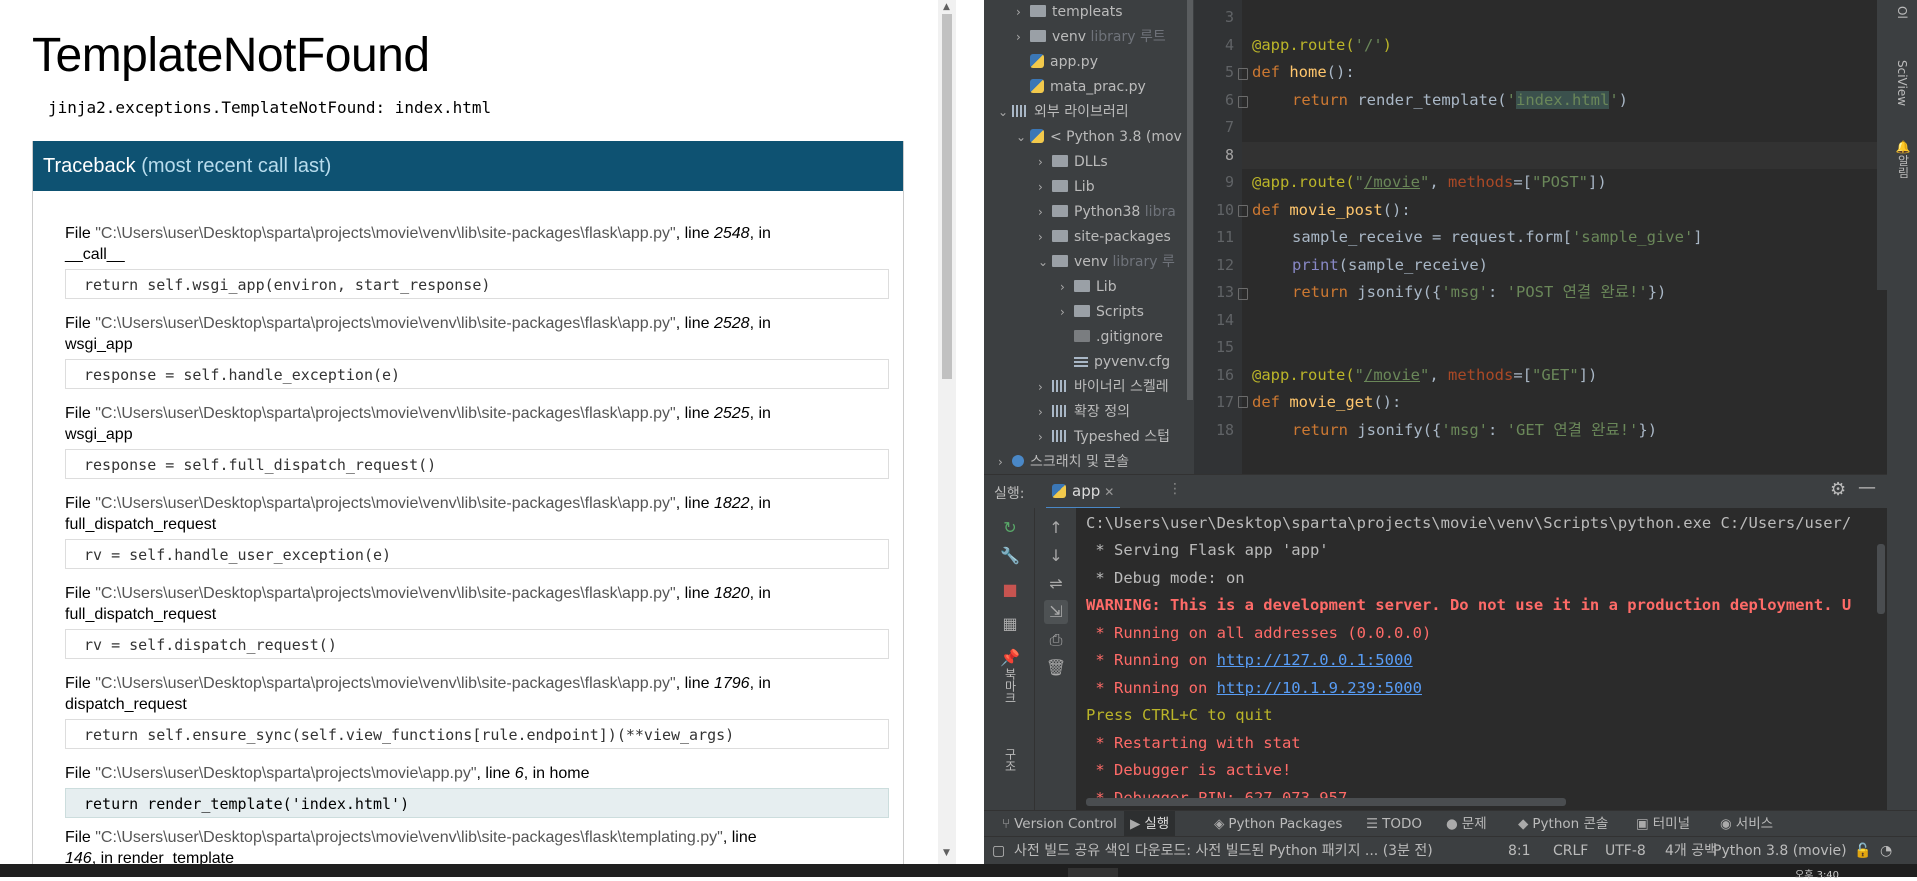 The image size is (1917, 881). What do you see at coordinates (1867, 487) in the screenshot?
I see `minimize-icon: —` at bounding box center [1867, 487].